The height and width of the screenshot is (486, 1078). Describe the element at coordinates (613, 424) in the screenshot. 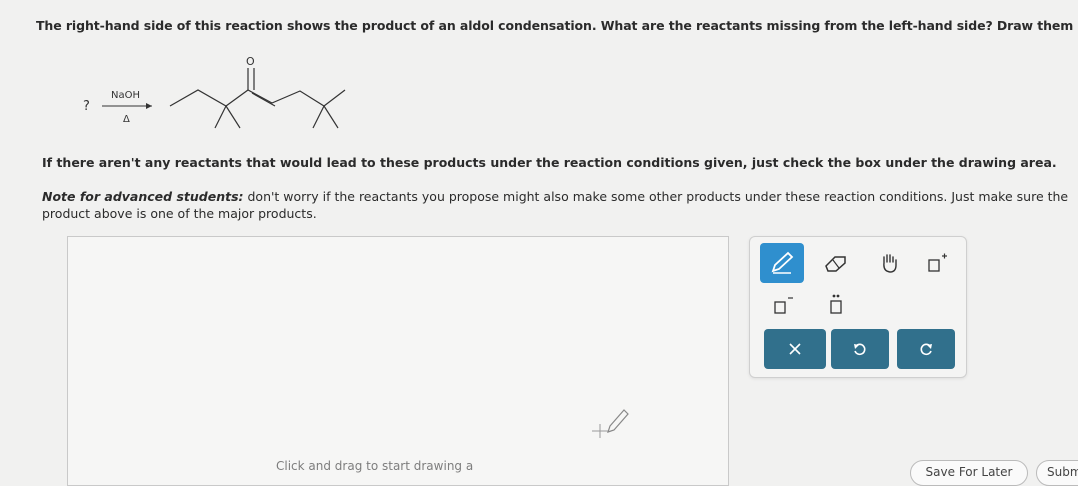

I see `crosshair-pencil-icon` at that location.